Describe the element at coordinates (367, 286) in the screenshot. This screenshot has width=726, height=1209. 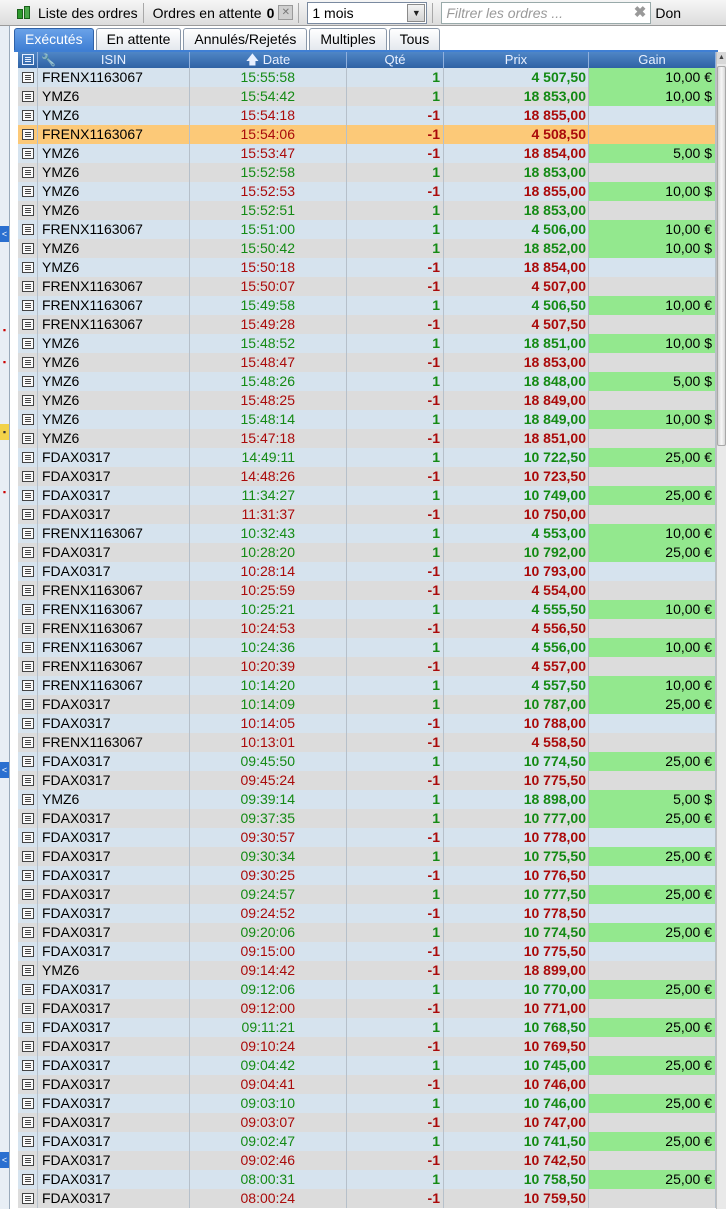
I see `table-row: FRENX1163067 15:50:07 -1 4 507,00` at that location.